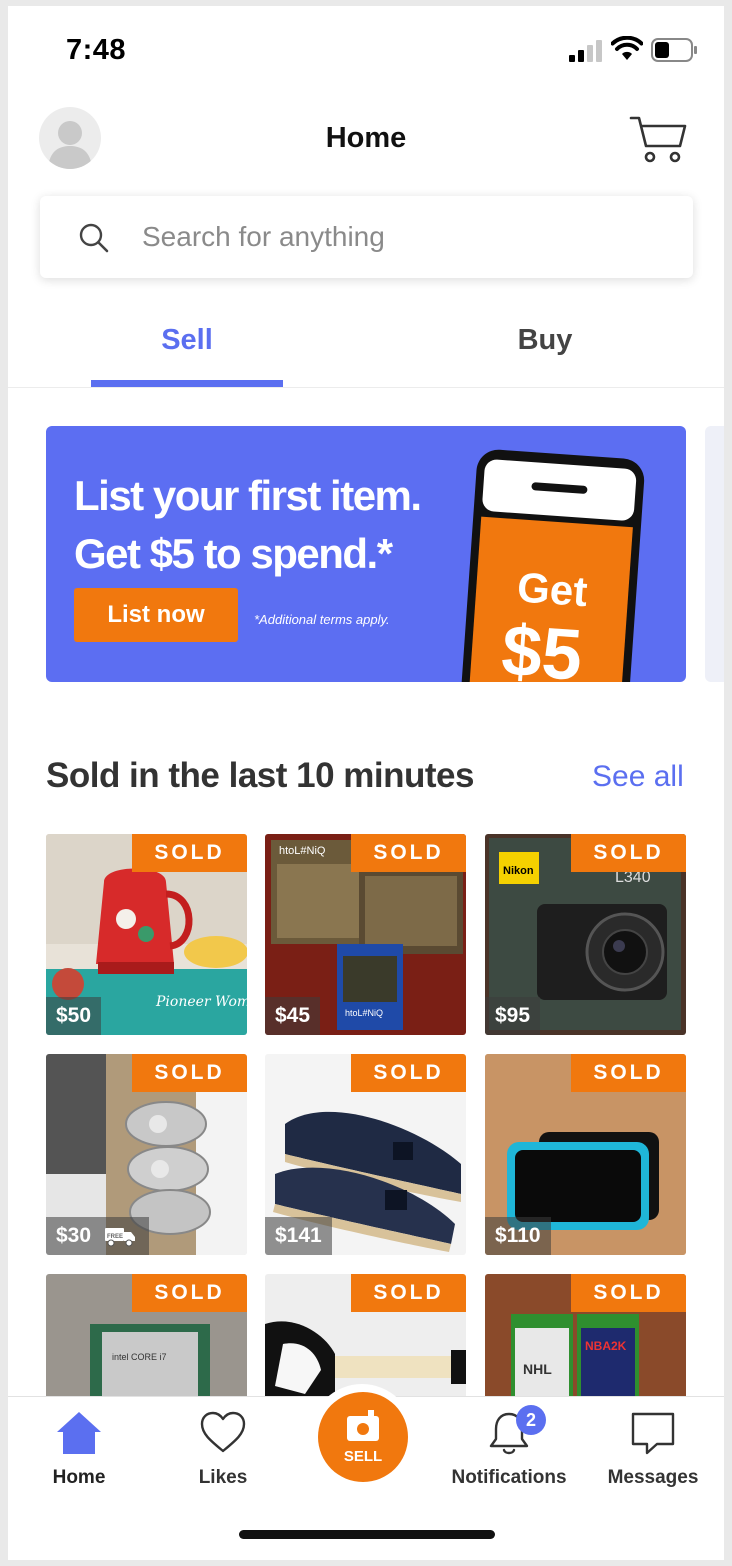 The height and width of the screenshot is (1566, 732). I want to click on cart-icon, so click(658, 138).